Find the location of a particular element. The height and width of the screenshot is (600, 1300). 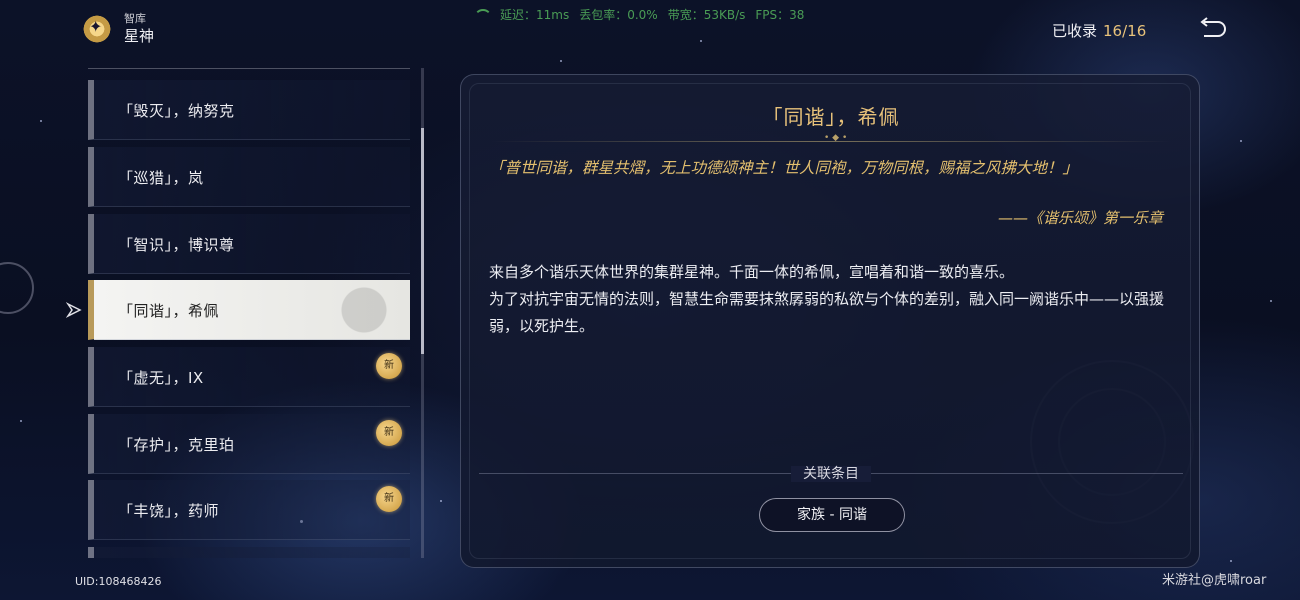

selection-arrow-icon is located at coordinates (74, 310).